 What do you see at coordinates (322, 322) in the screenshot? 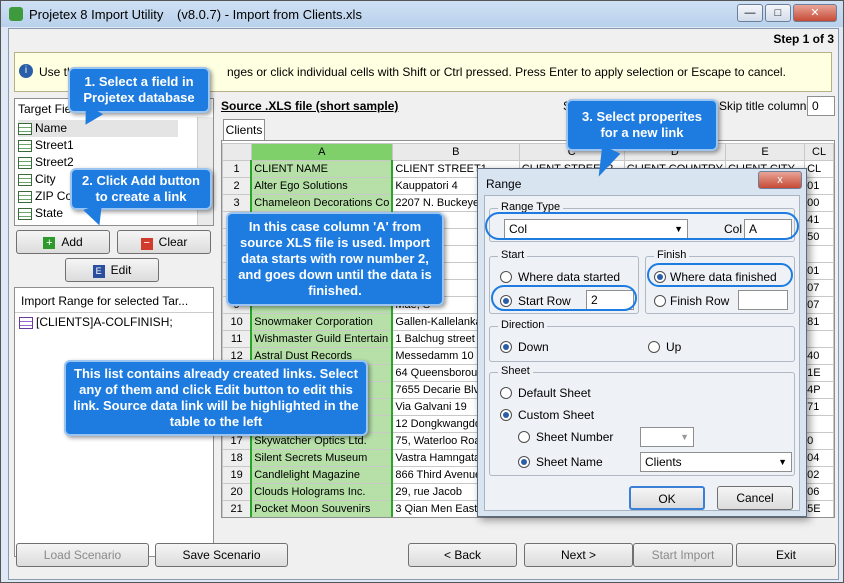
I see `table-cell: Snowmaker Corporation` at bounding box center [322, 322].